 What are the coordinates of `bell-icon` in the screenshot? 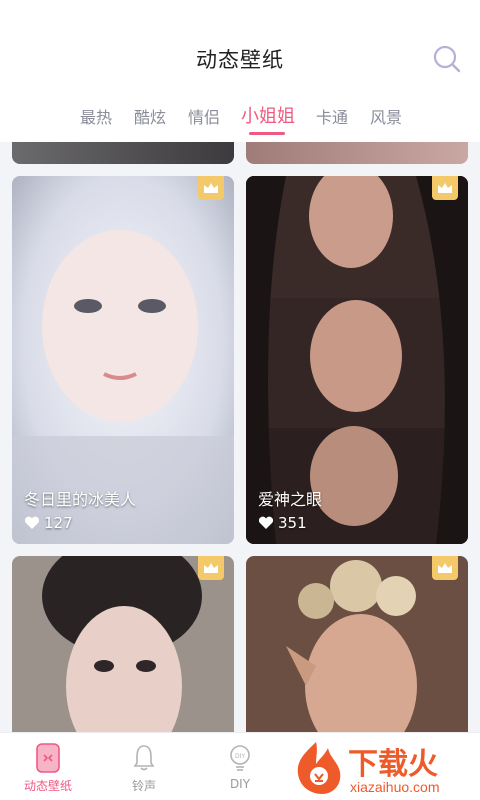 It's located at (144, 758).